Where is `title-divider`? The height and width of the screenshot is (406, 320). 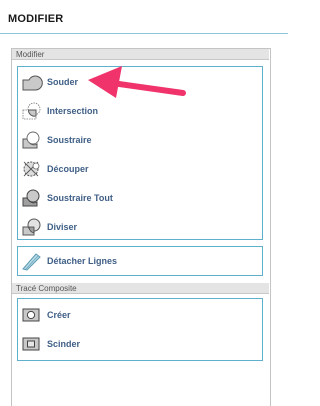 title-divider is located at coordinates (144, 33).